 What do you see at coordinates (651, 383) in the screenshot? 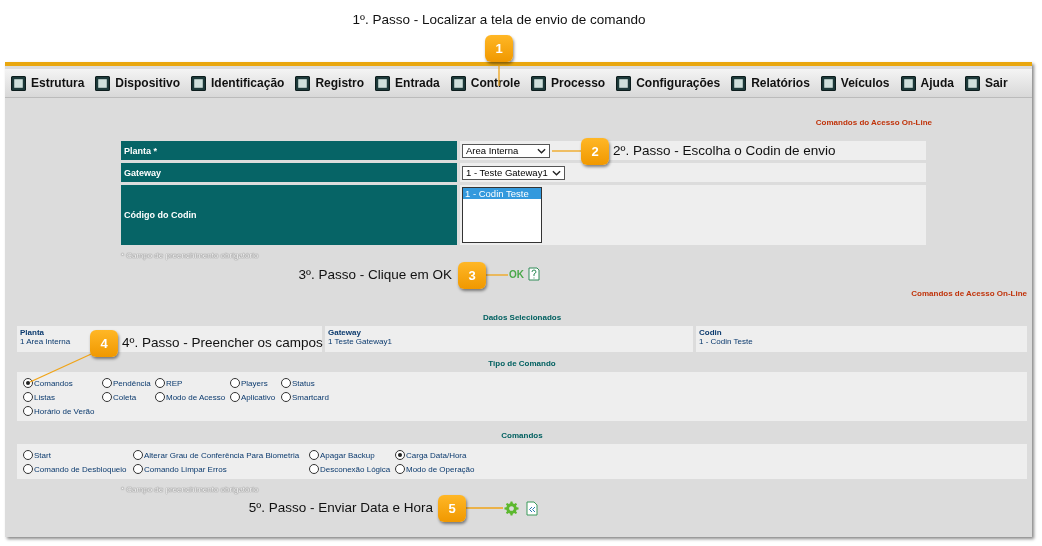
I see `radio-option: Status` at bounding box center [651, 383].